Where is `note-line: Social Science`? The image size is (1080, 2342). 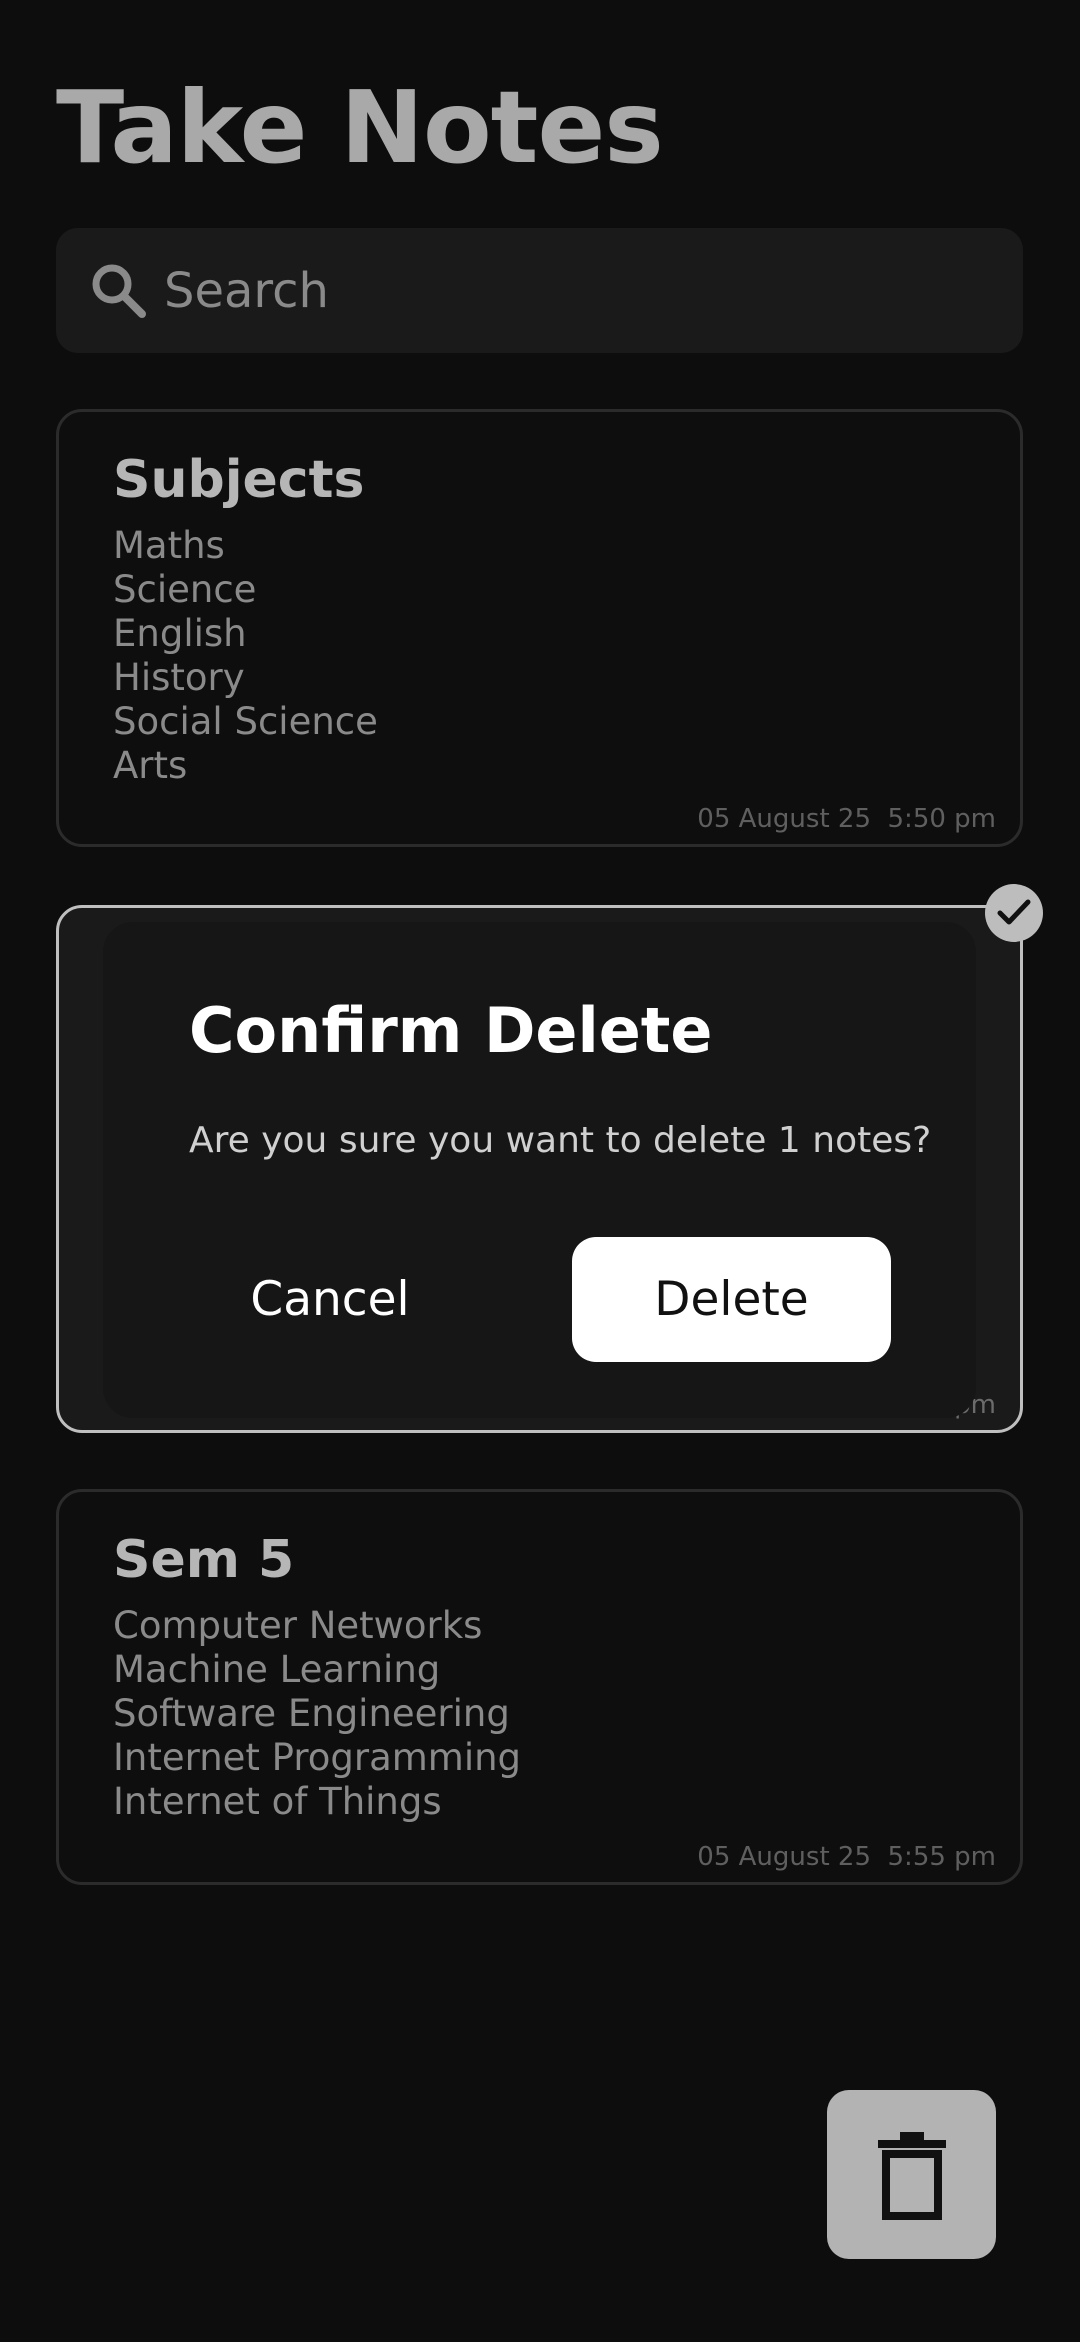 note-line: Social Science is located at coordinates (245, 721).